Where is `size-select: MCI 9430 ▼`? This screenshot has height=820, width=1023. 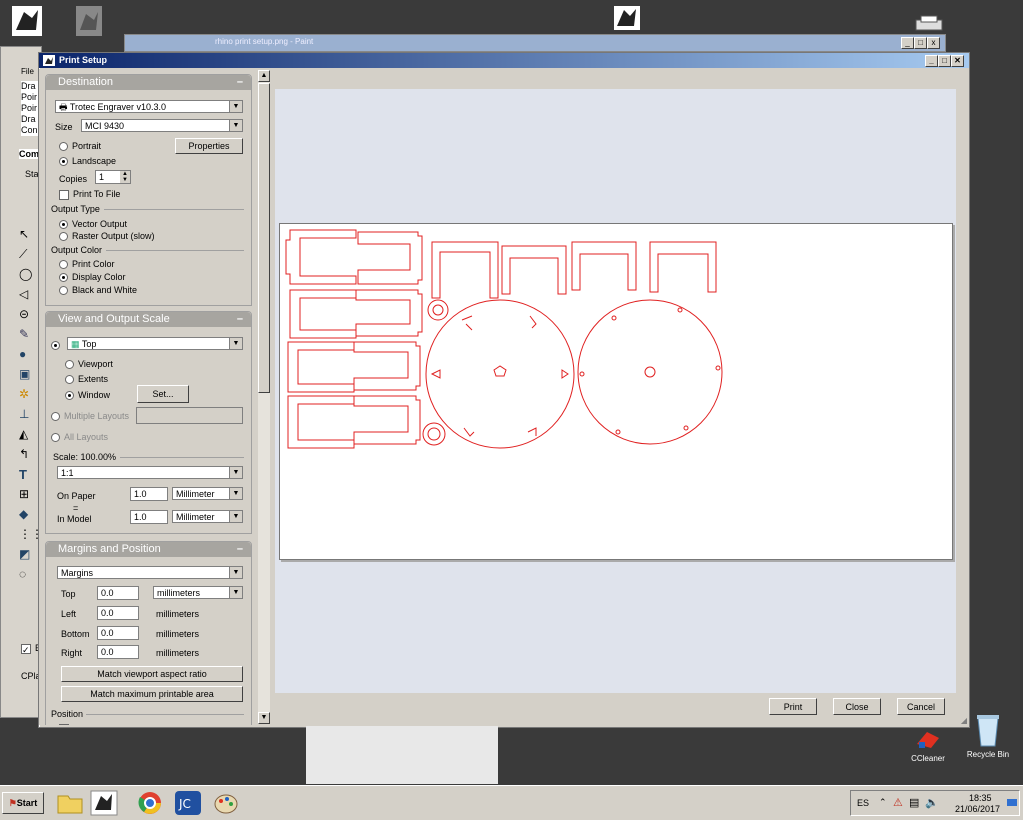 size-select: MCI 9430 ▼ is located at coordinates (162, 125).